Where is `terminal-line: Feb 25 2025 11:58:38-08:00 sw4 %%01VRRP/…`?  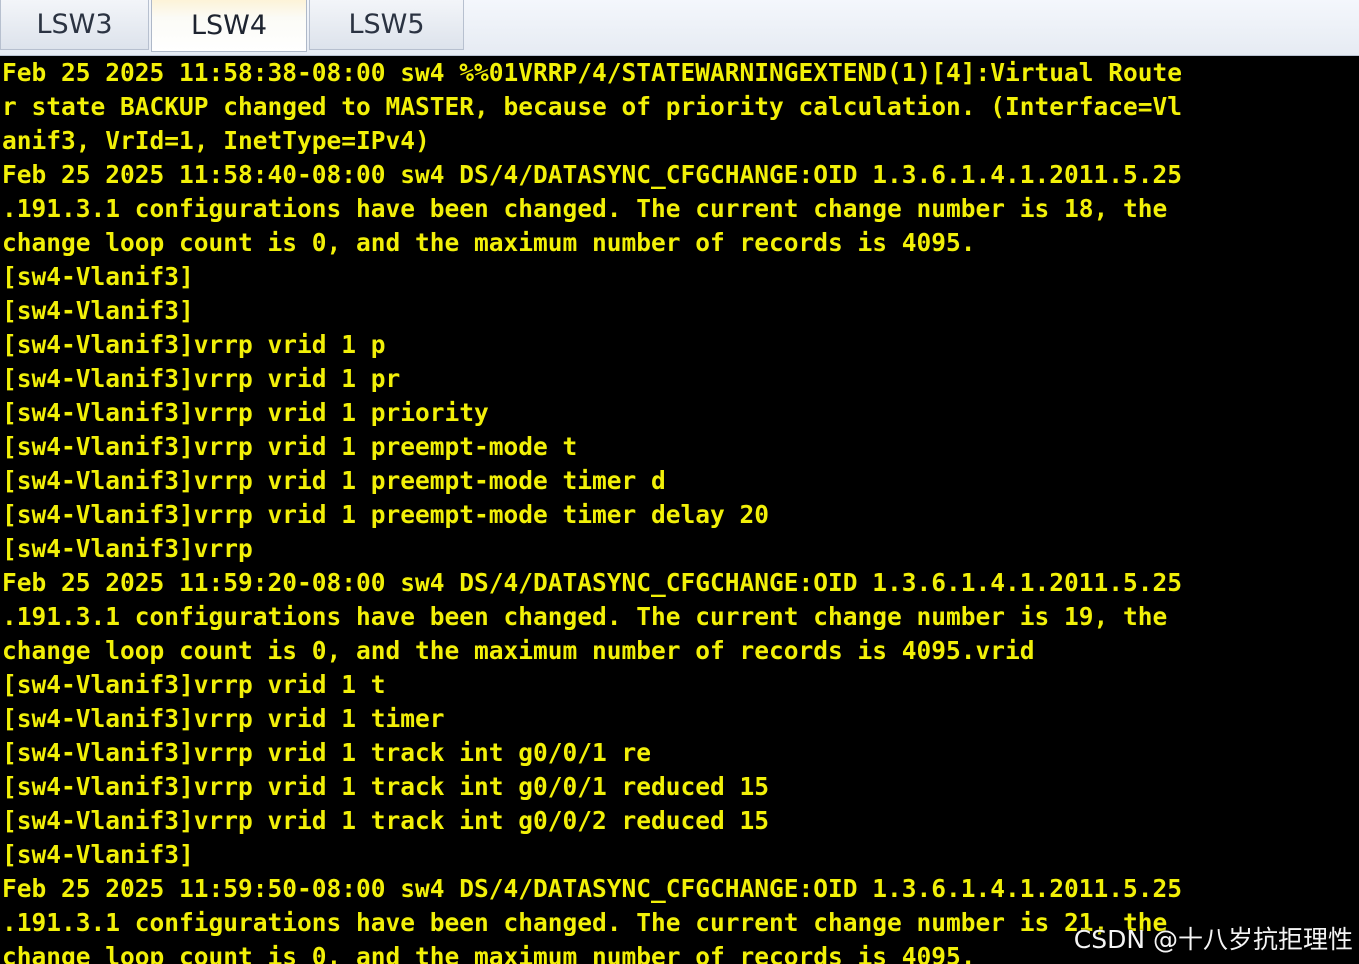 terminal-line: Feb 25 2025 11:58:38-08:00 sw4 %%01VRRP/… is located at coordinates (592, 72).